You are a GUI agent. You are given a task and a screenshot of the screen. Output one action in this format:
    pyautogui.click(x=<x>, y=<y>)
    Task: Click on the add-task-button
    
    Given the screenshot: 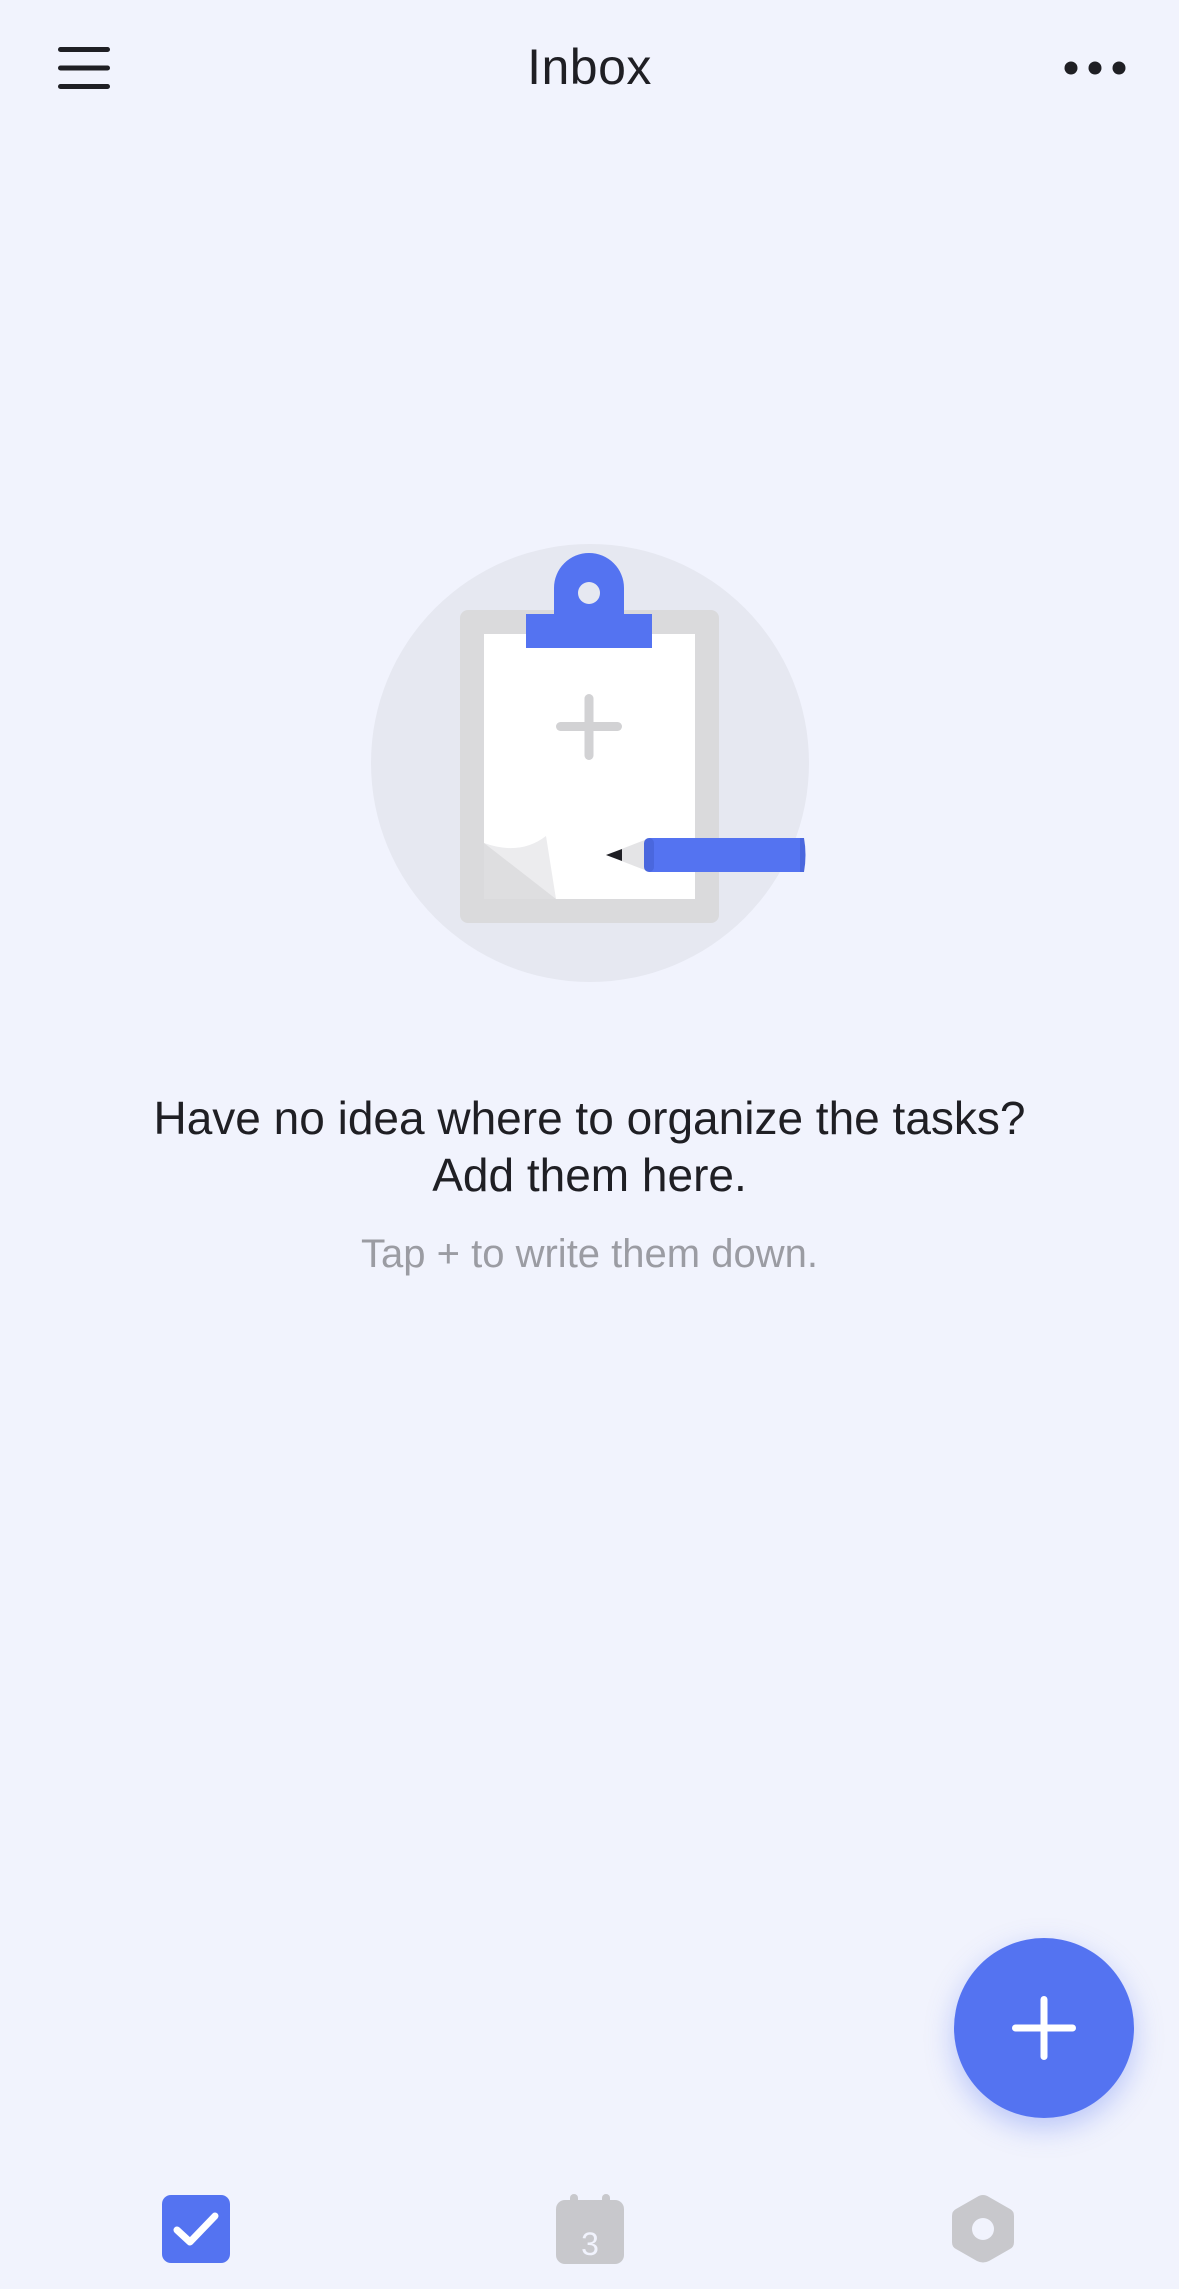 What is the action you would take?
    pyautogui.click(x=1044, y=2028)
    